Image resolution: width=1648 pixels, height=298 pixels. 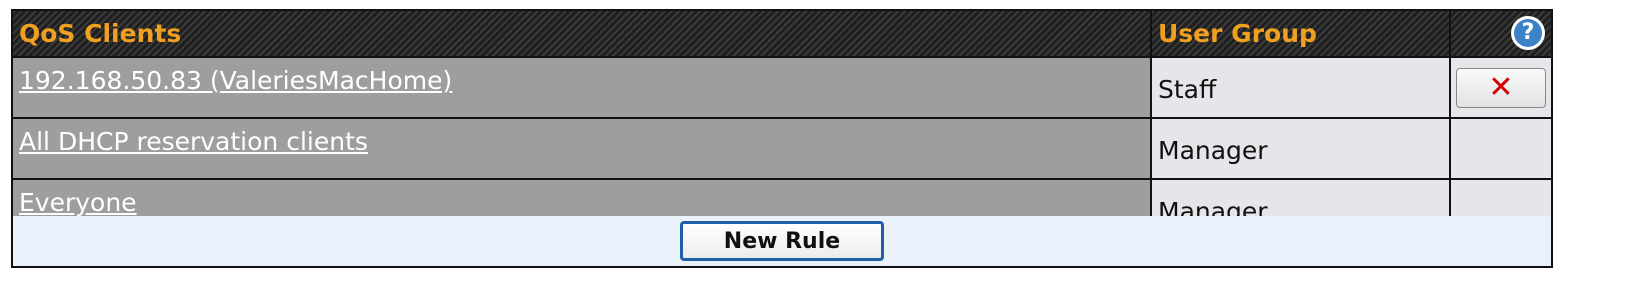 I want to click on action-cell: ✕, so click(x=1500, y=88).